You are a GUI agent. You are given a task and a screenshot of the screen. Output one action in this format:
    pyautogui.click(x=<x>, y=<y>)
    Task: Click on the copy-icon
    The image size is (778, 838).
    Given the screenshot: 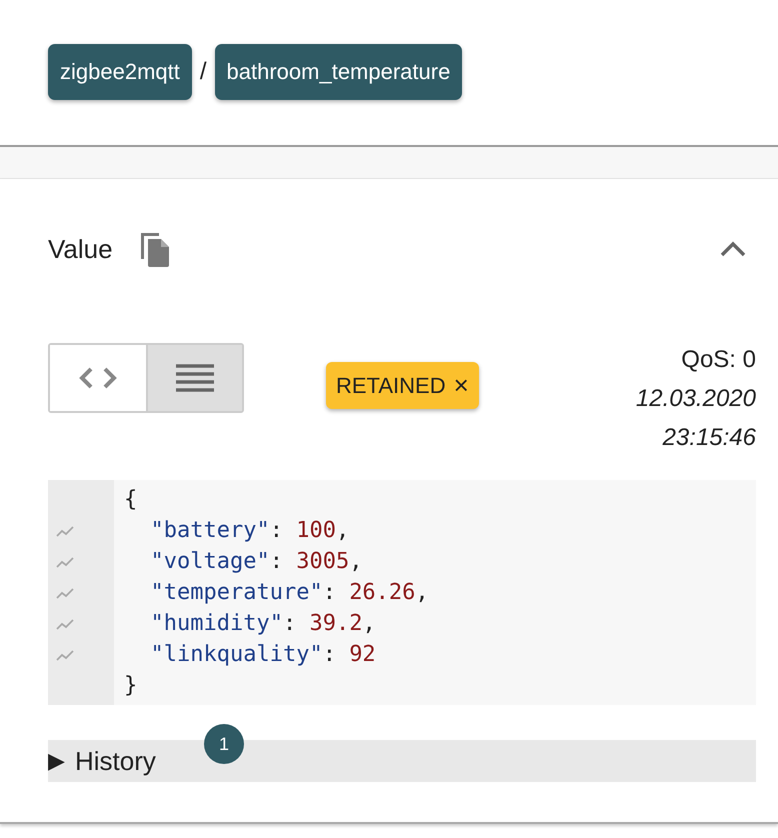 What is the action you would take?
    pyautogui.click(x=154, y=249)
    